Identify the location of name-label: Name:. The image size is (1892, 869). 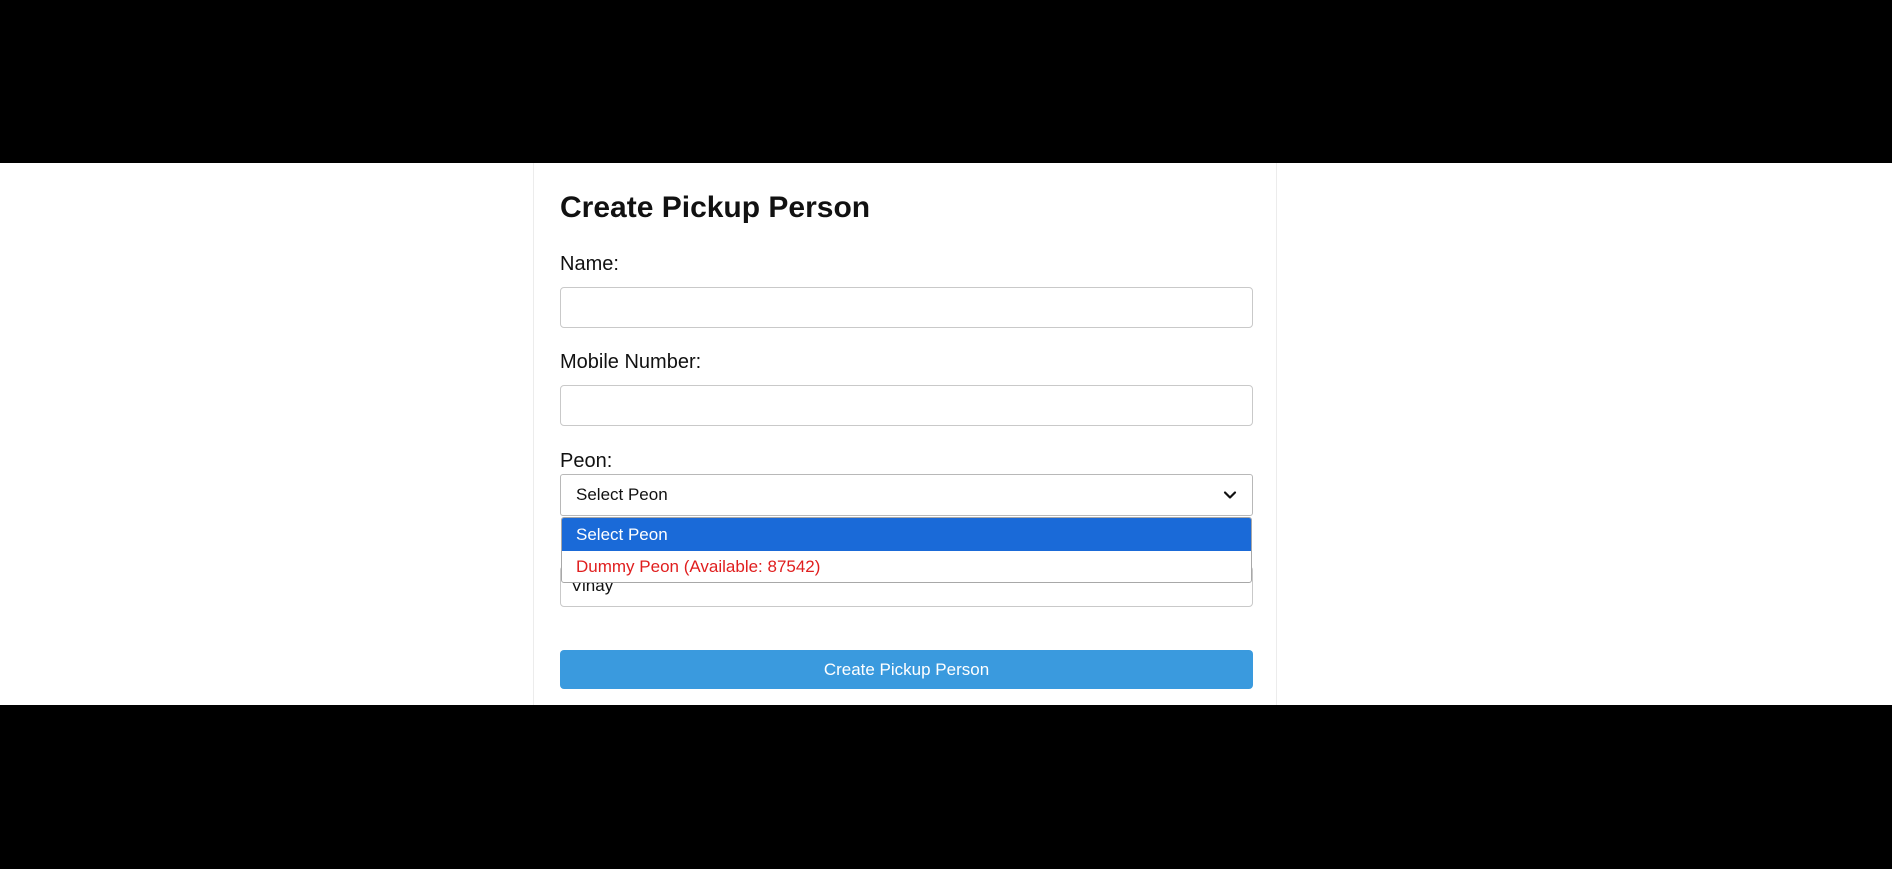
(589, 264).